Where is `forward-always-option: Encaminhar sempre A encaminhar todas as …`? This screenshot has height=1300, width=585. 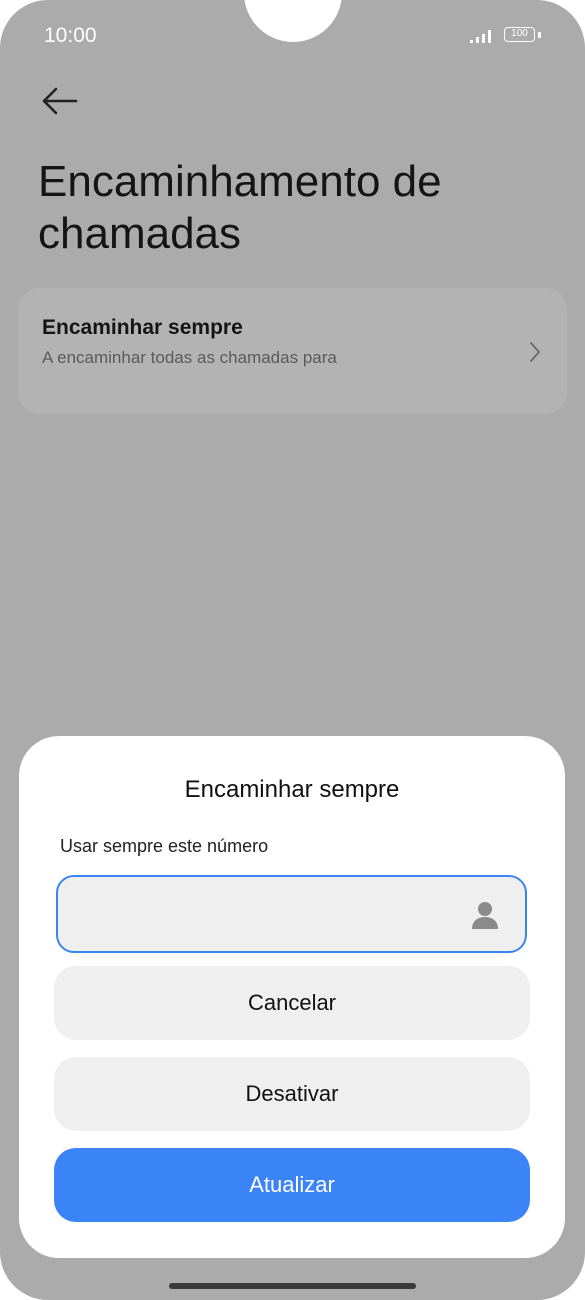
forward-always-option: Encaminhar sempre A encaminhar todas as … is located at coordinates (292, 351).